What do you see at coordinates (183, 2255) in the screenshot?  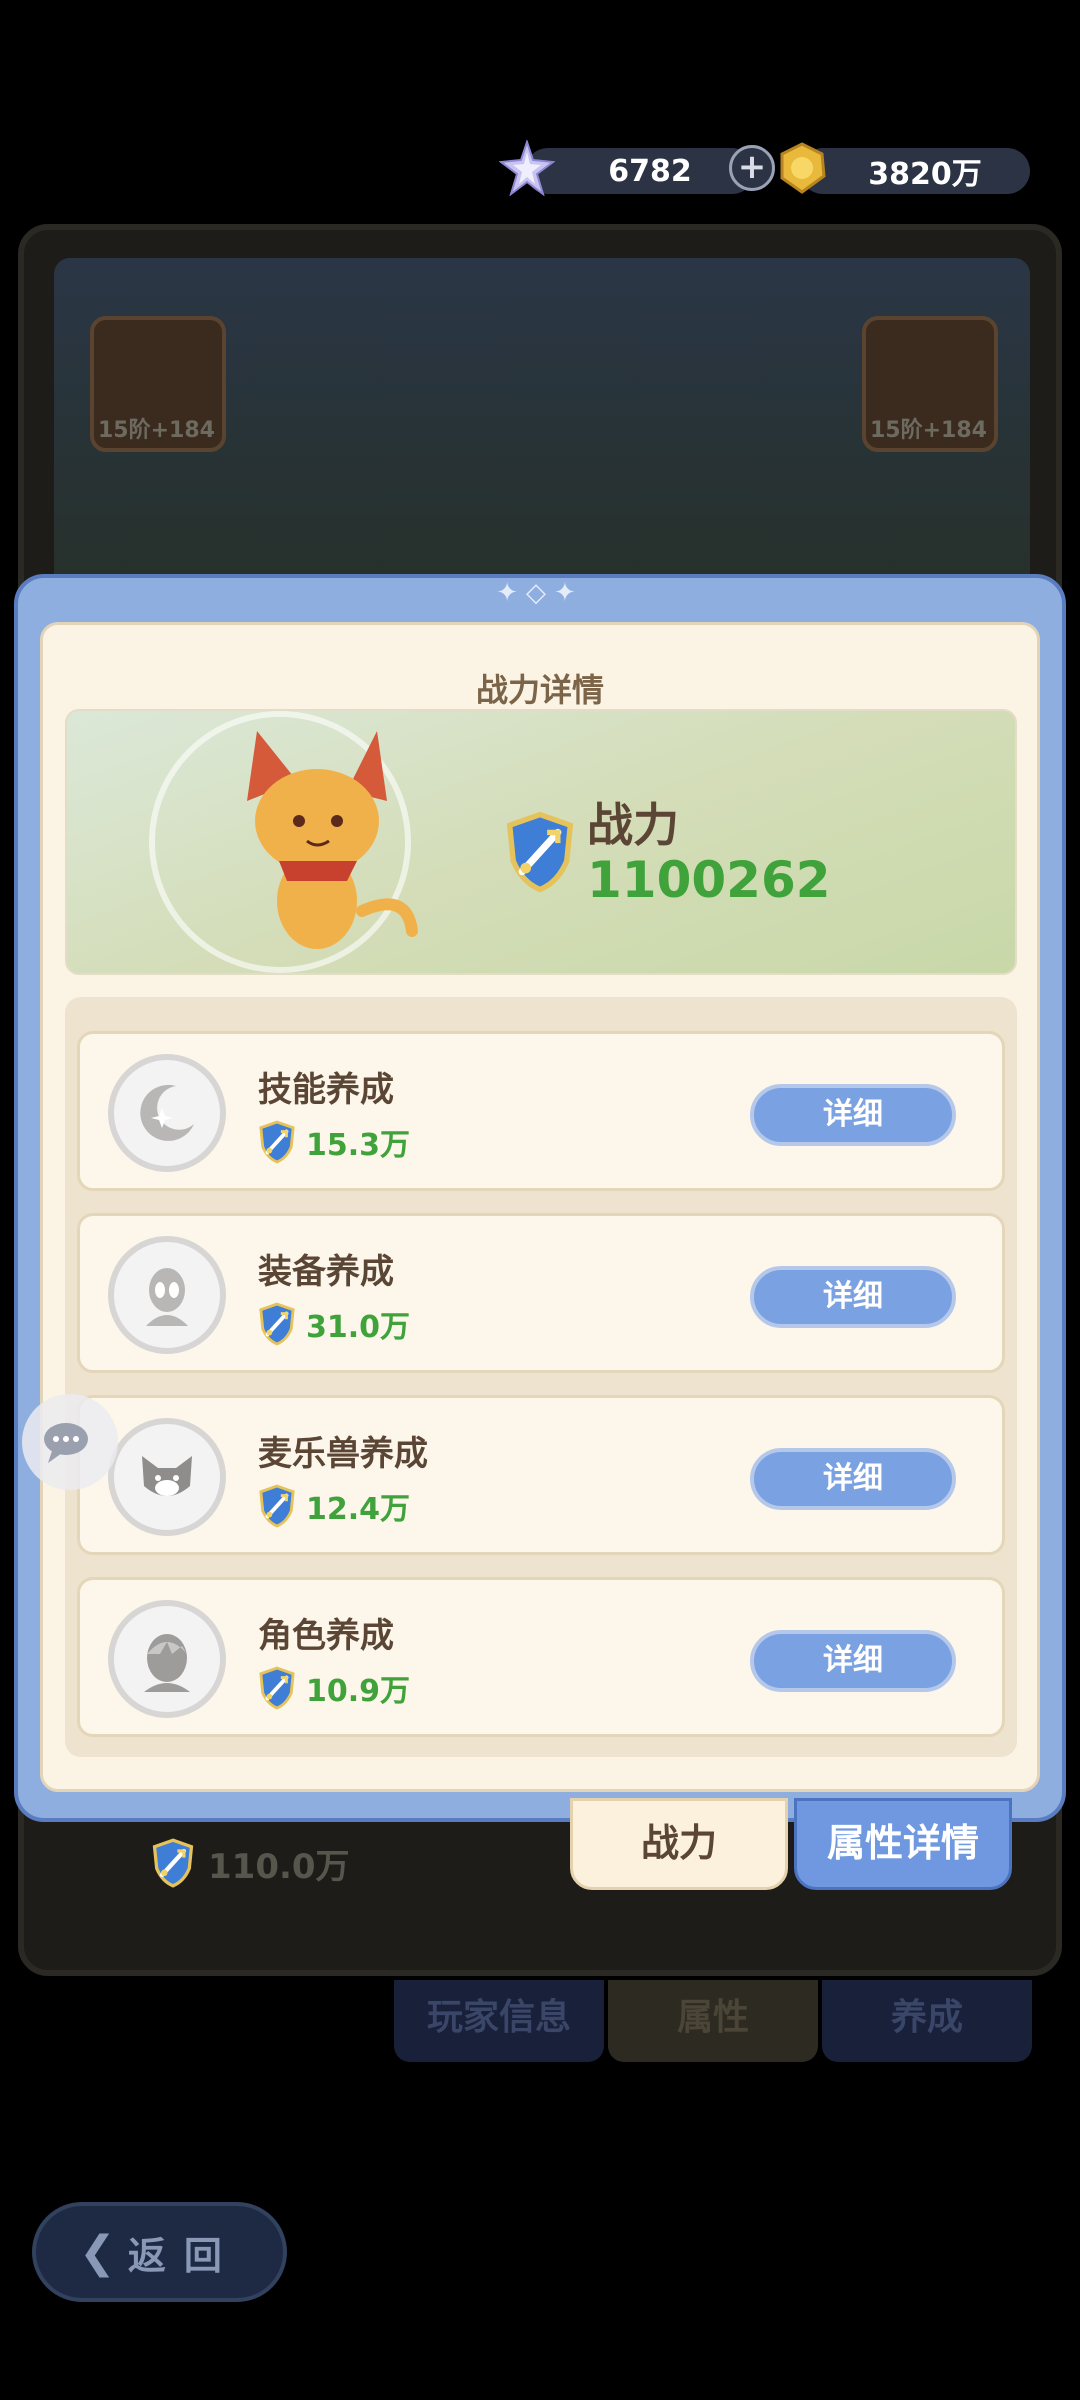 I see `back-button-label: 返回` at bounding box center [183, 2255].